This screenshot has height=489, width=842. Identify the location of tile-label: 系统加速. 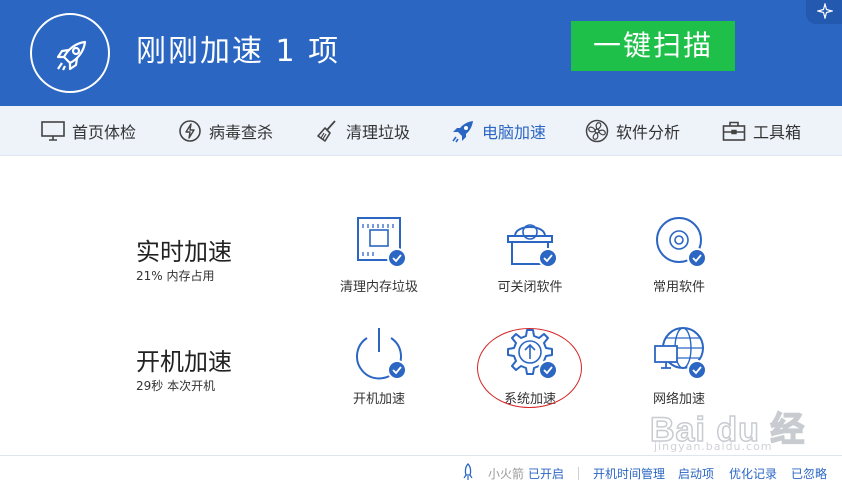
(529, 399).